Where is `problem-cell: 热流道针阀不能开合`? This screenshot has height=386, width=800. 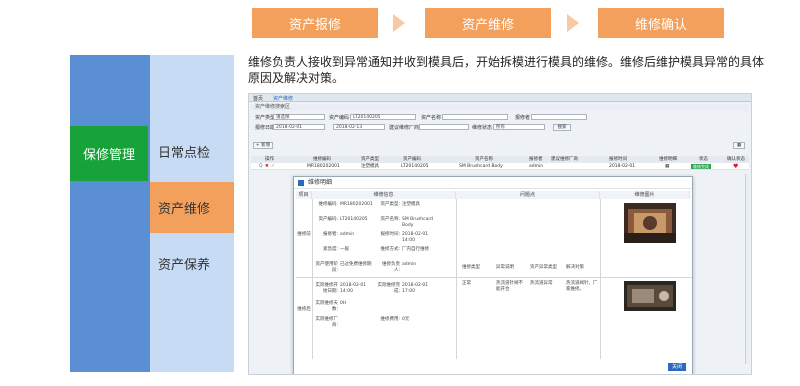 problem-cell: 热流道针阀不能开合 is located at coordinates (509, 286).